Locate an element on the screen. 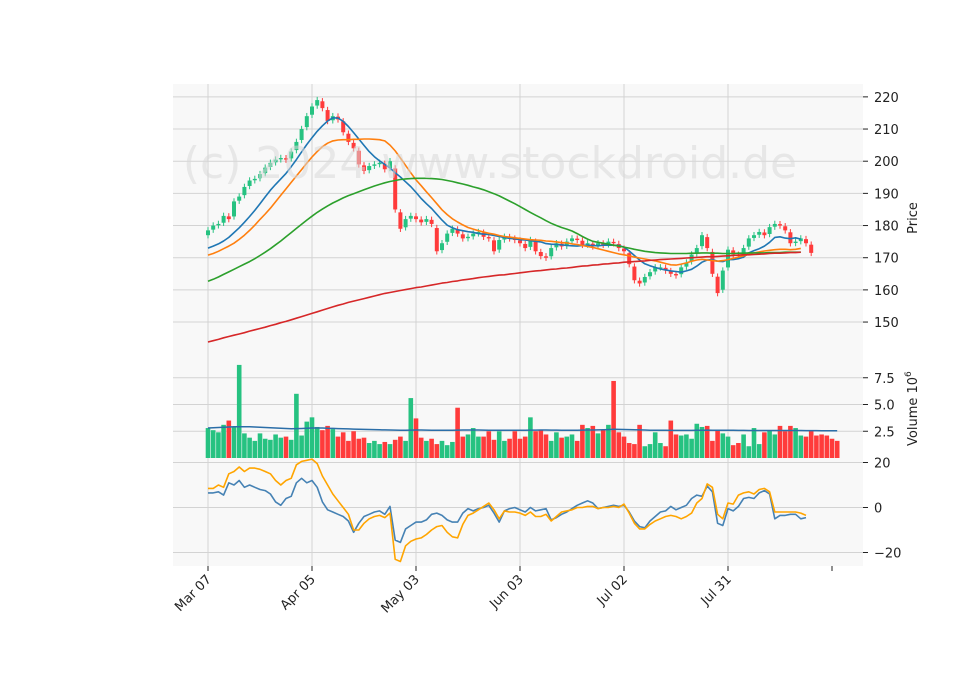 The image size is (960, 690). volume-ytick-label: 5.0 is located at coordinates (884, 406).